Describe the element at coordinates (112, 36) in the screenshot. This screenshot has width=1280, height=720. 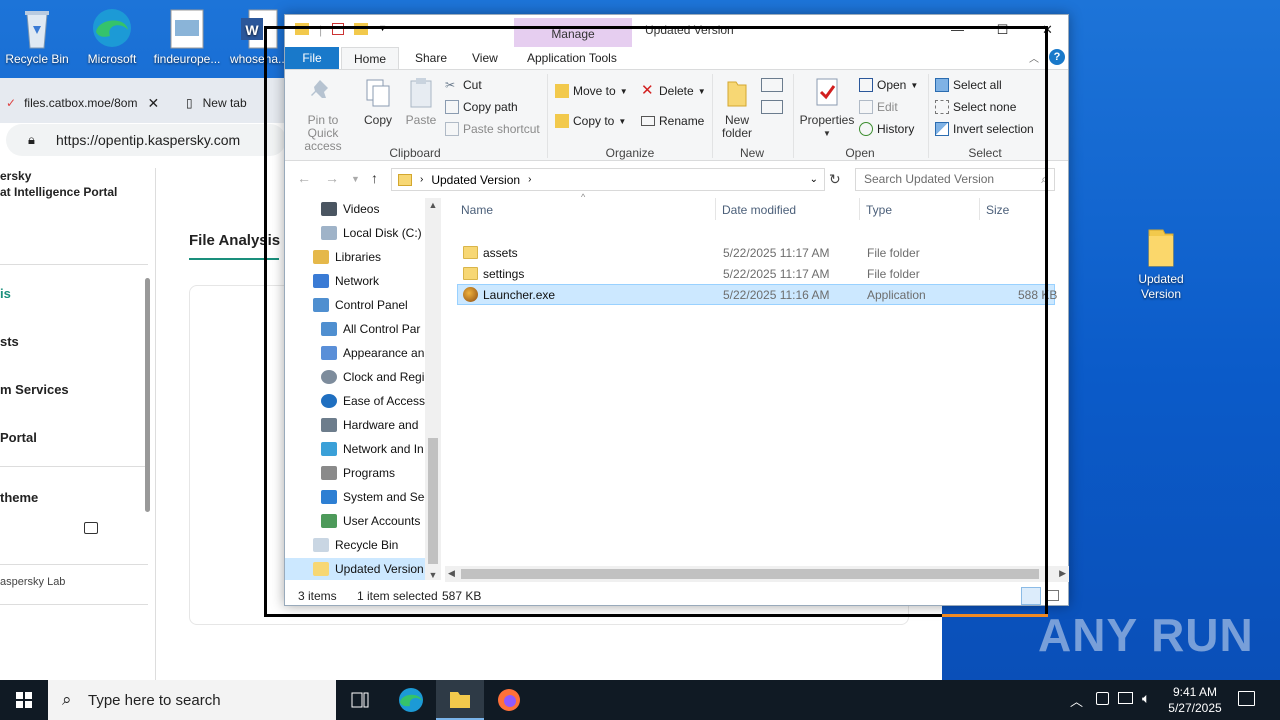
I see `edge-desktop-icon: Microsoft` at that location.